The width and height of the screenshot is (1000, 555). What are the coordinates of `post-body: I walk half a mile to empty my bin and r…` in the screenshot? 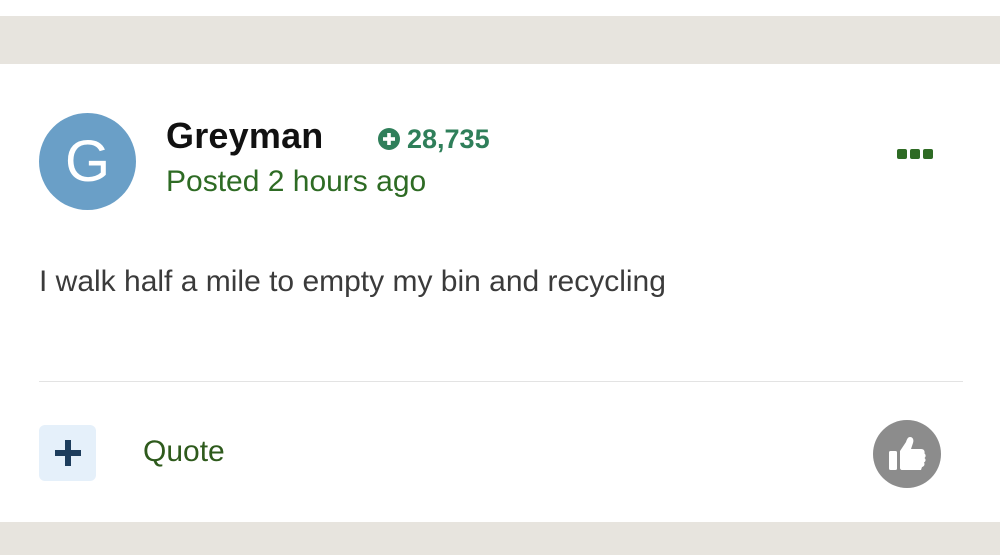 It's located at (352, 281).